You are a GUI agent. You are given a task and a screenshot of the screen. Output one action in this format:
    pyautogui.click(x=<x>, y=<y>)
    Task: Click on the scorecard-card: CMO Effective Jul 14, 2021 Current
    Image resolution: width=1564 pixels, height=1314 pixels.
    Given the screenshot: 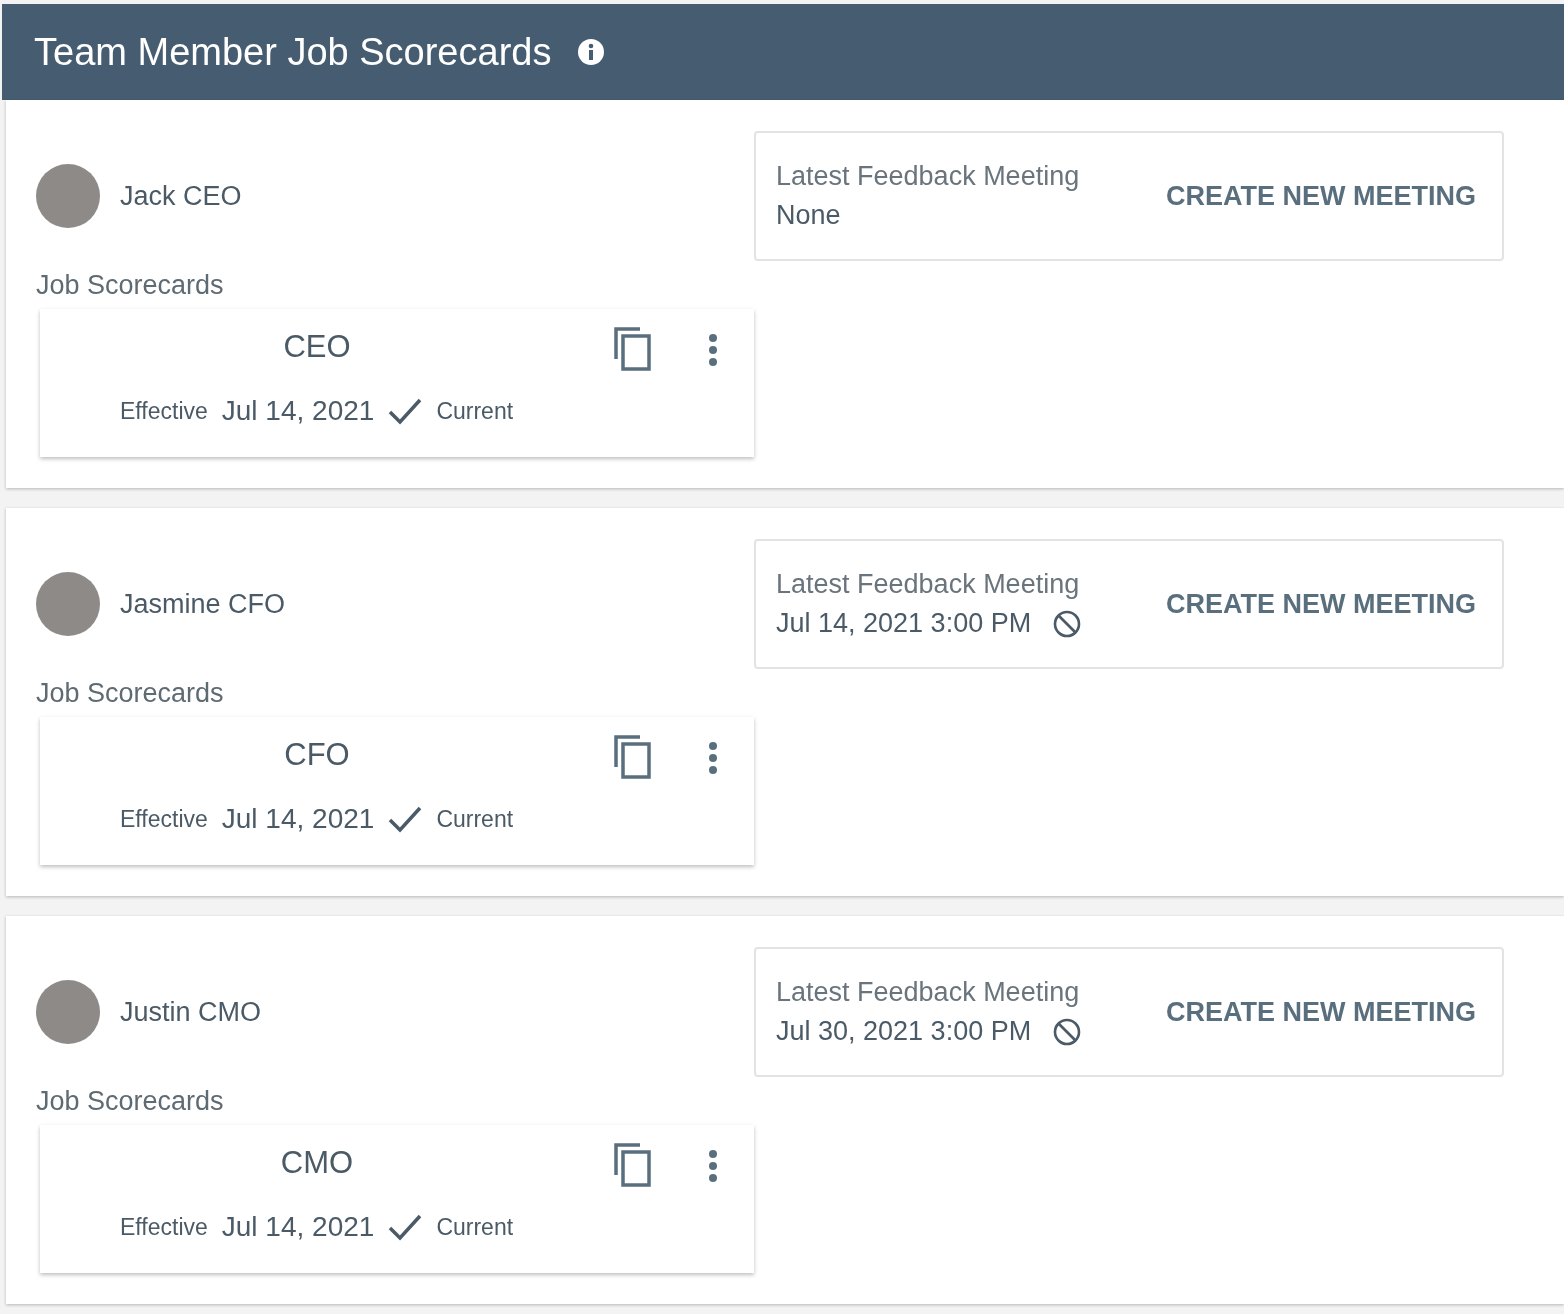 What is the action you would take?
    pyautogui.click(x=397, y=1199)
    